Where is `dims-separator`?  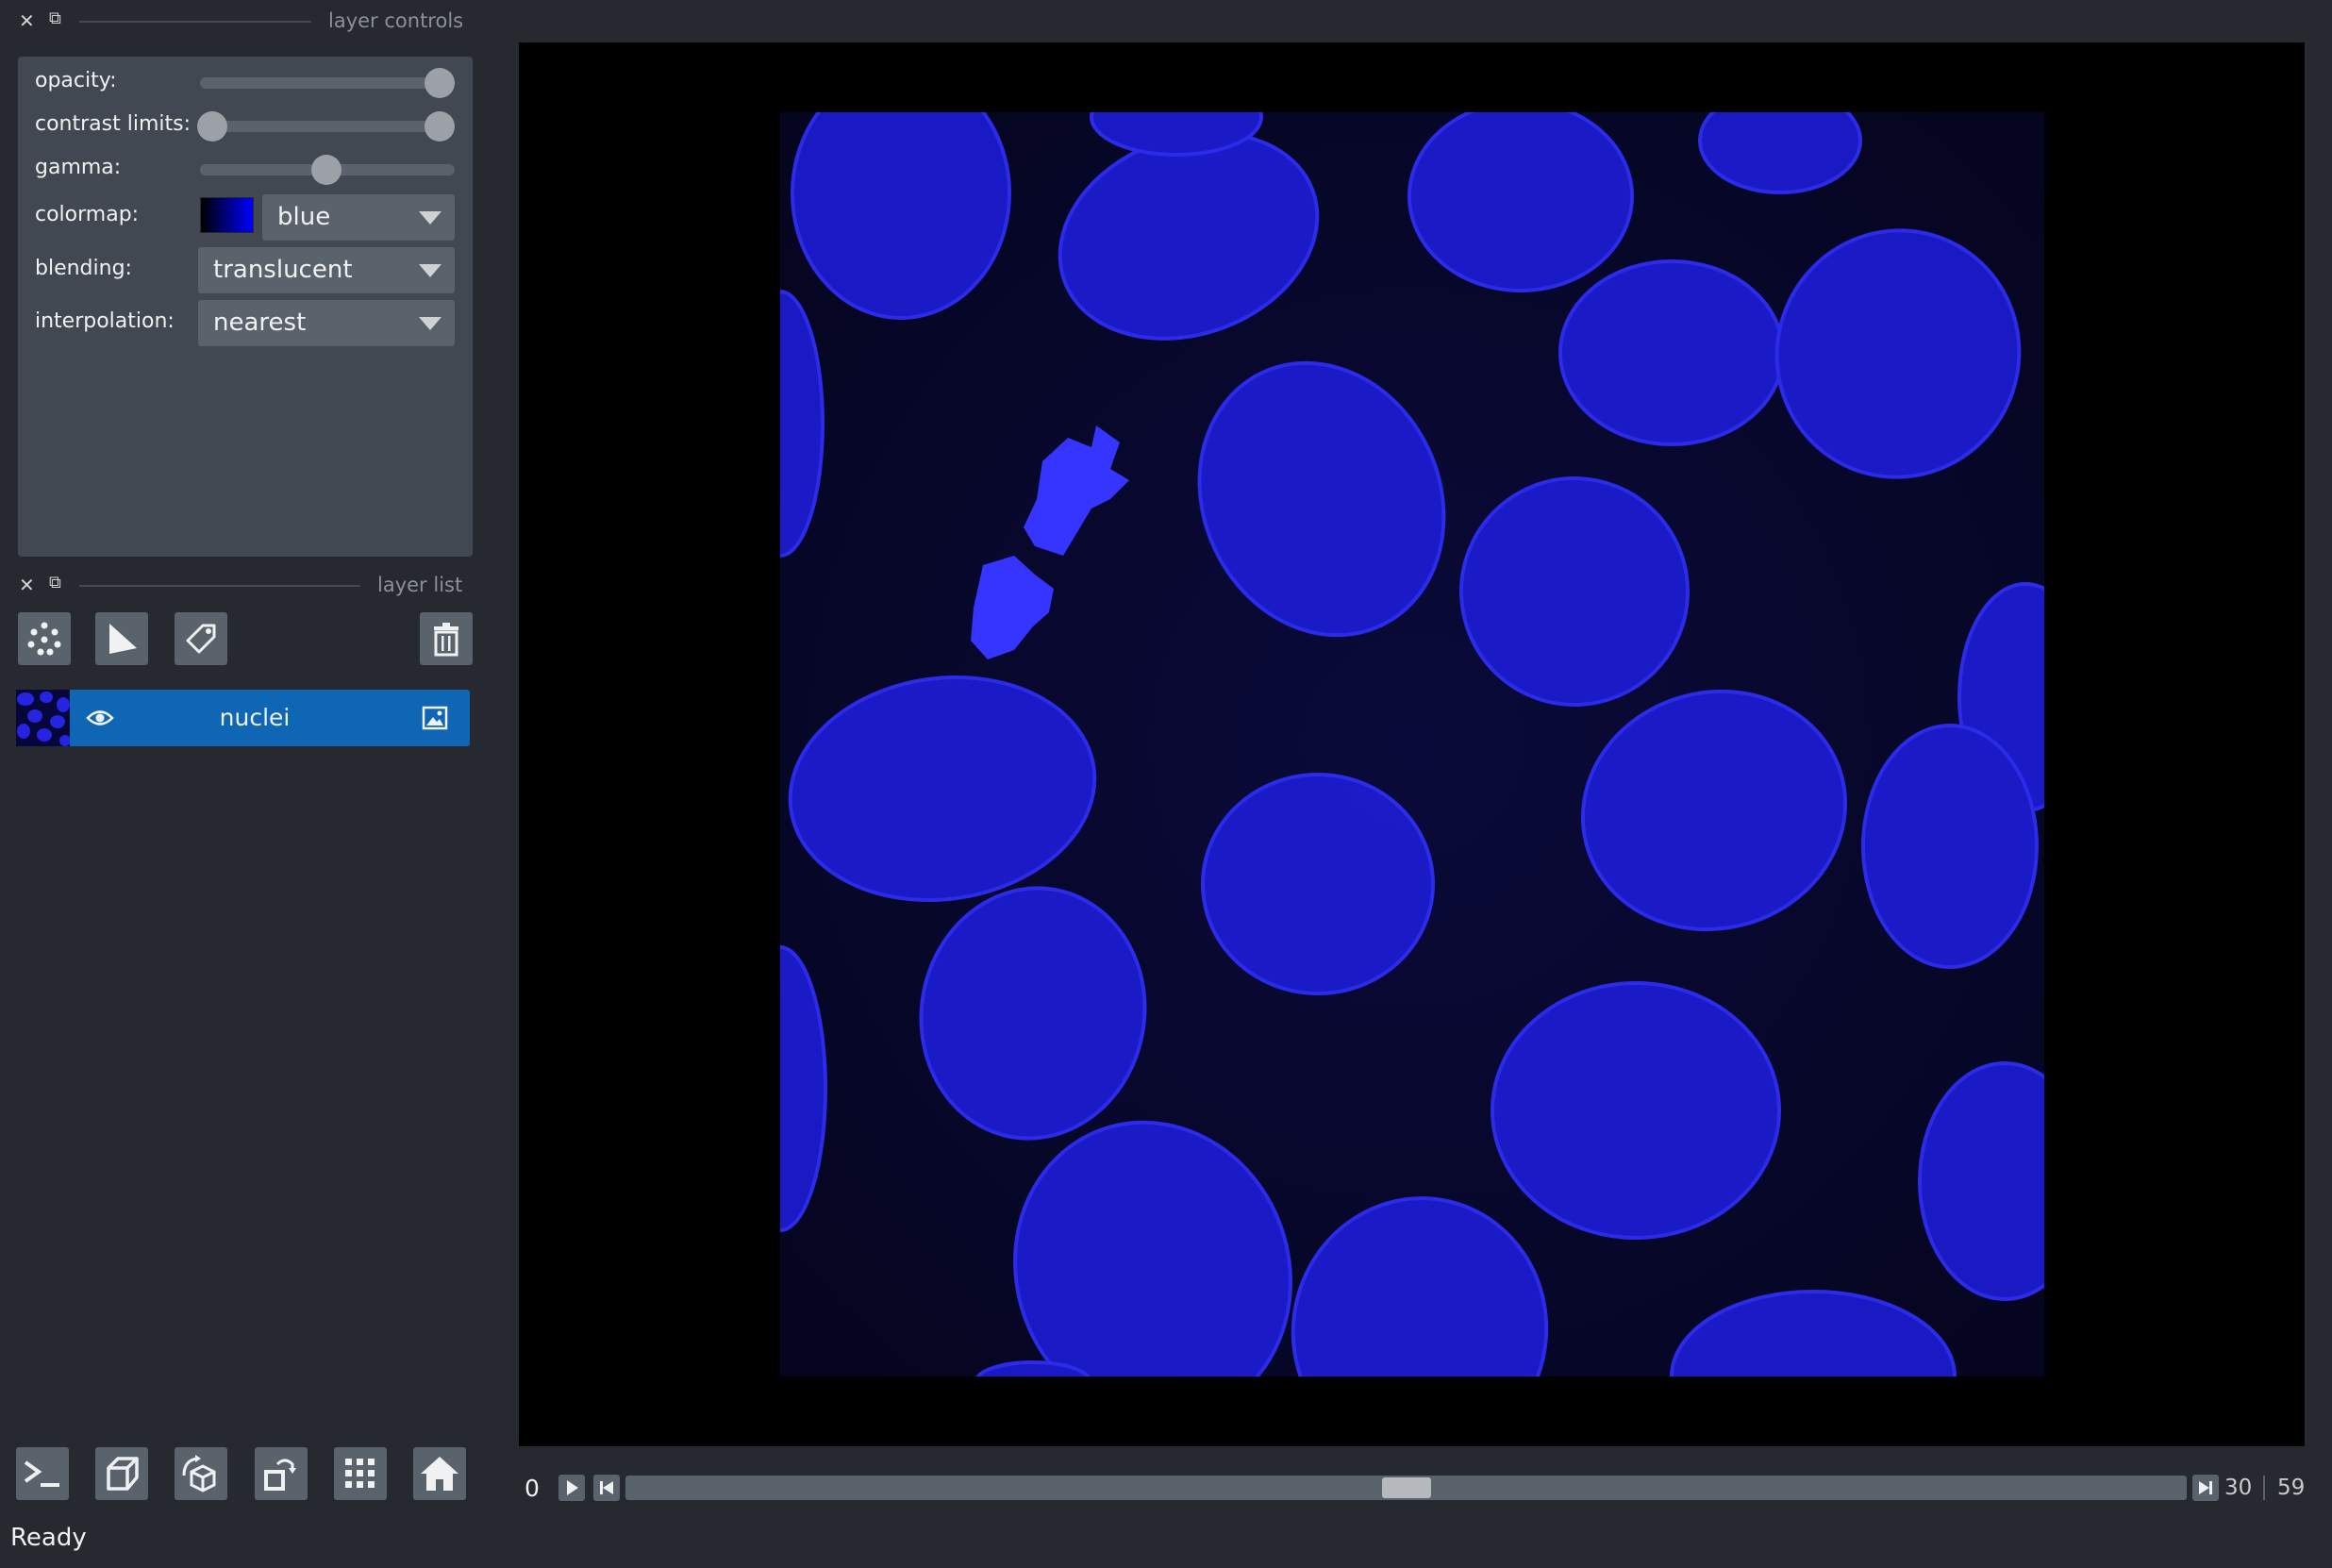 dims-separator is located at coordinates (2264, 1488).